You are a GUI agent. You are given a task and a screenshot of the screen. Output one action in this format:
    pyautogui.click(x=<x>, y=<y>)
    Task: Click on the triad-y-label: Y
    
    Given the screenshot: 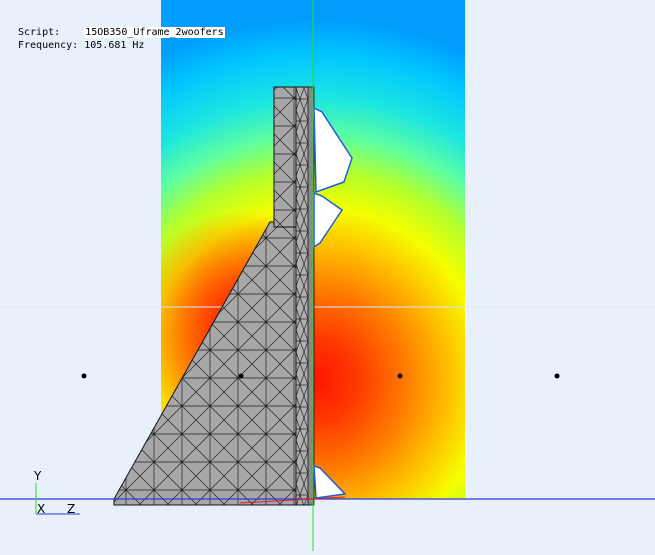 What is the action you would take?
    pyautogui.click(x=38, y=476)
    